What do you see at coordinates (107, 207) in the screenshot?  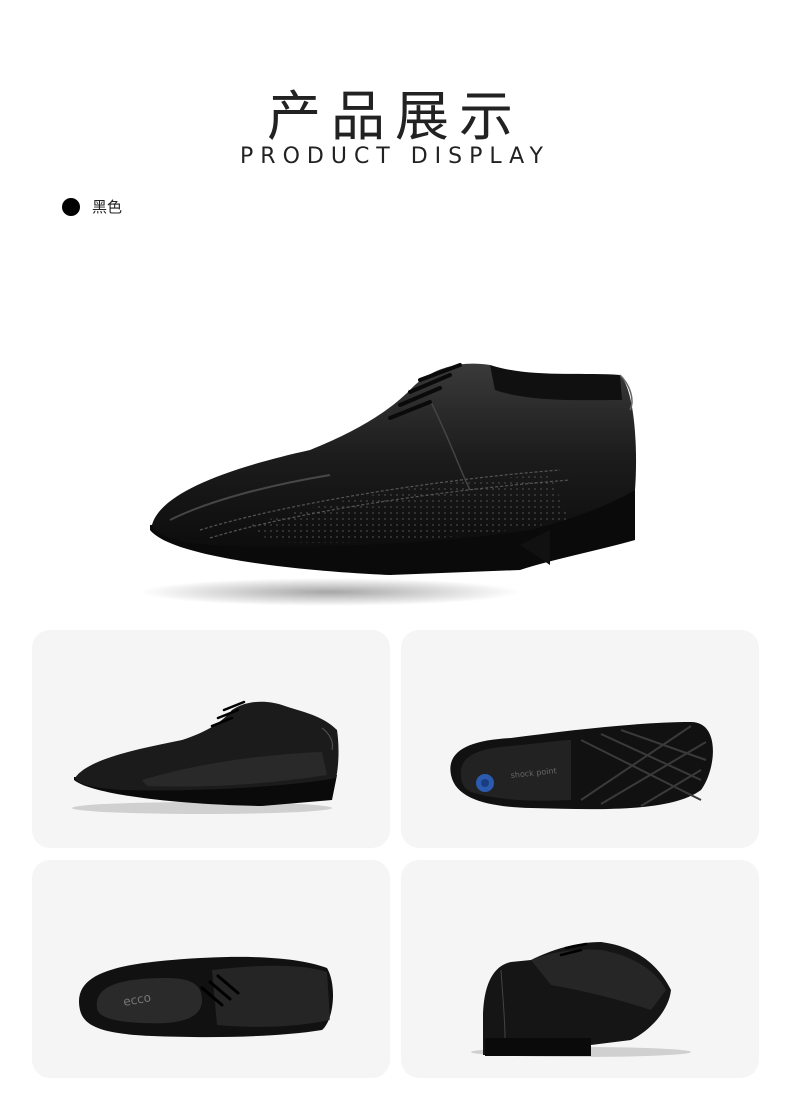 I see `color-label: 黑色` at bounding box center [107, 207].